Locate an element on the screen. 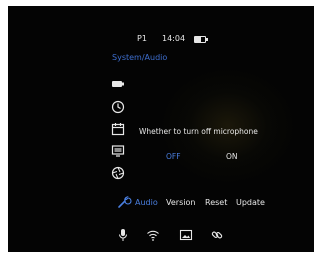 Image resolution: width=322 pixels, height=262 pixels. microphone-icon is located at coordinates (123, 234).